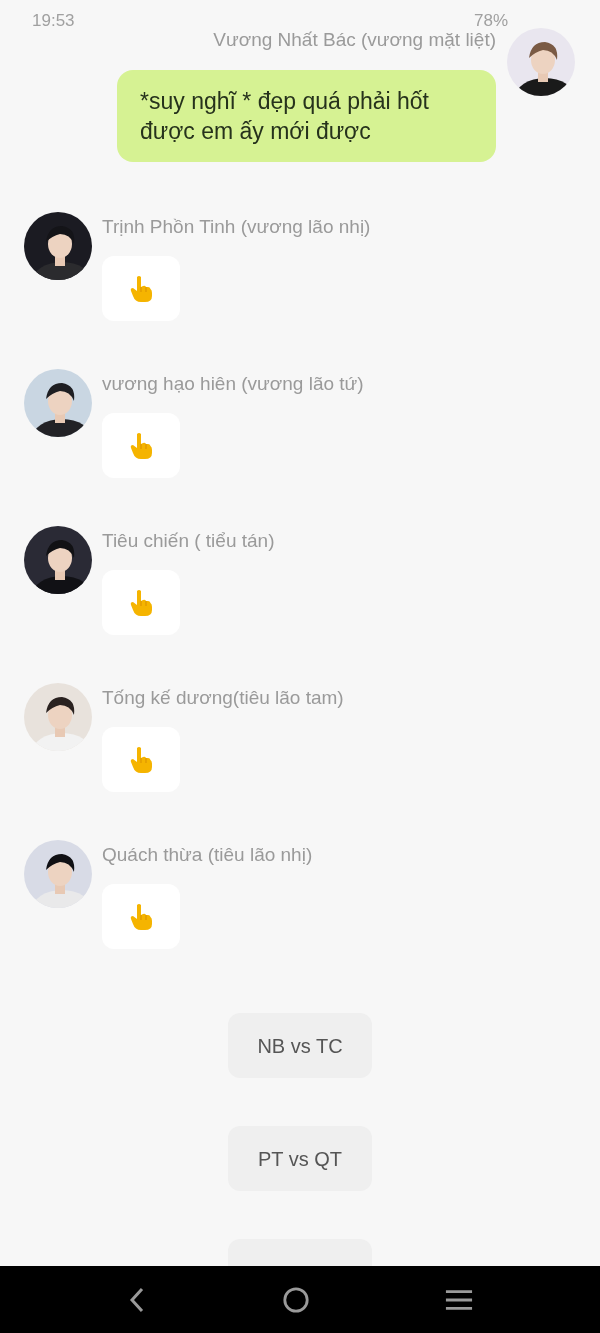 The width and height of the screenshot is (600, 1333). What do you see at coordinates (223, 698) in the screenshot?
I see `sender-name: Tống kế dương(tiêu lão tam)` at bounding box center [223, 698].